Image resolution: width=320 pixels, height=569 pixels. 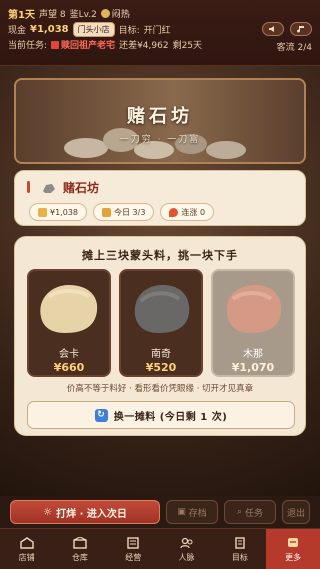 I want to click on speaker-icon, so click(x=271, y=29).